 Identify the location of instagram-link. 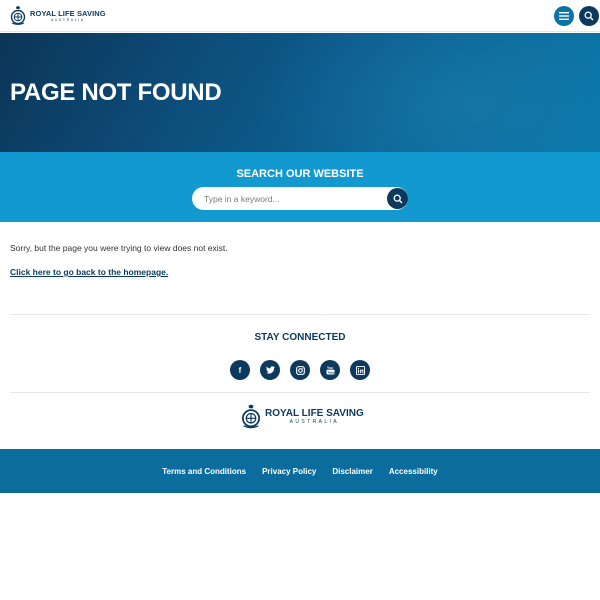
(300, 370).